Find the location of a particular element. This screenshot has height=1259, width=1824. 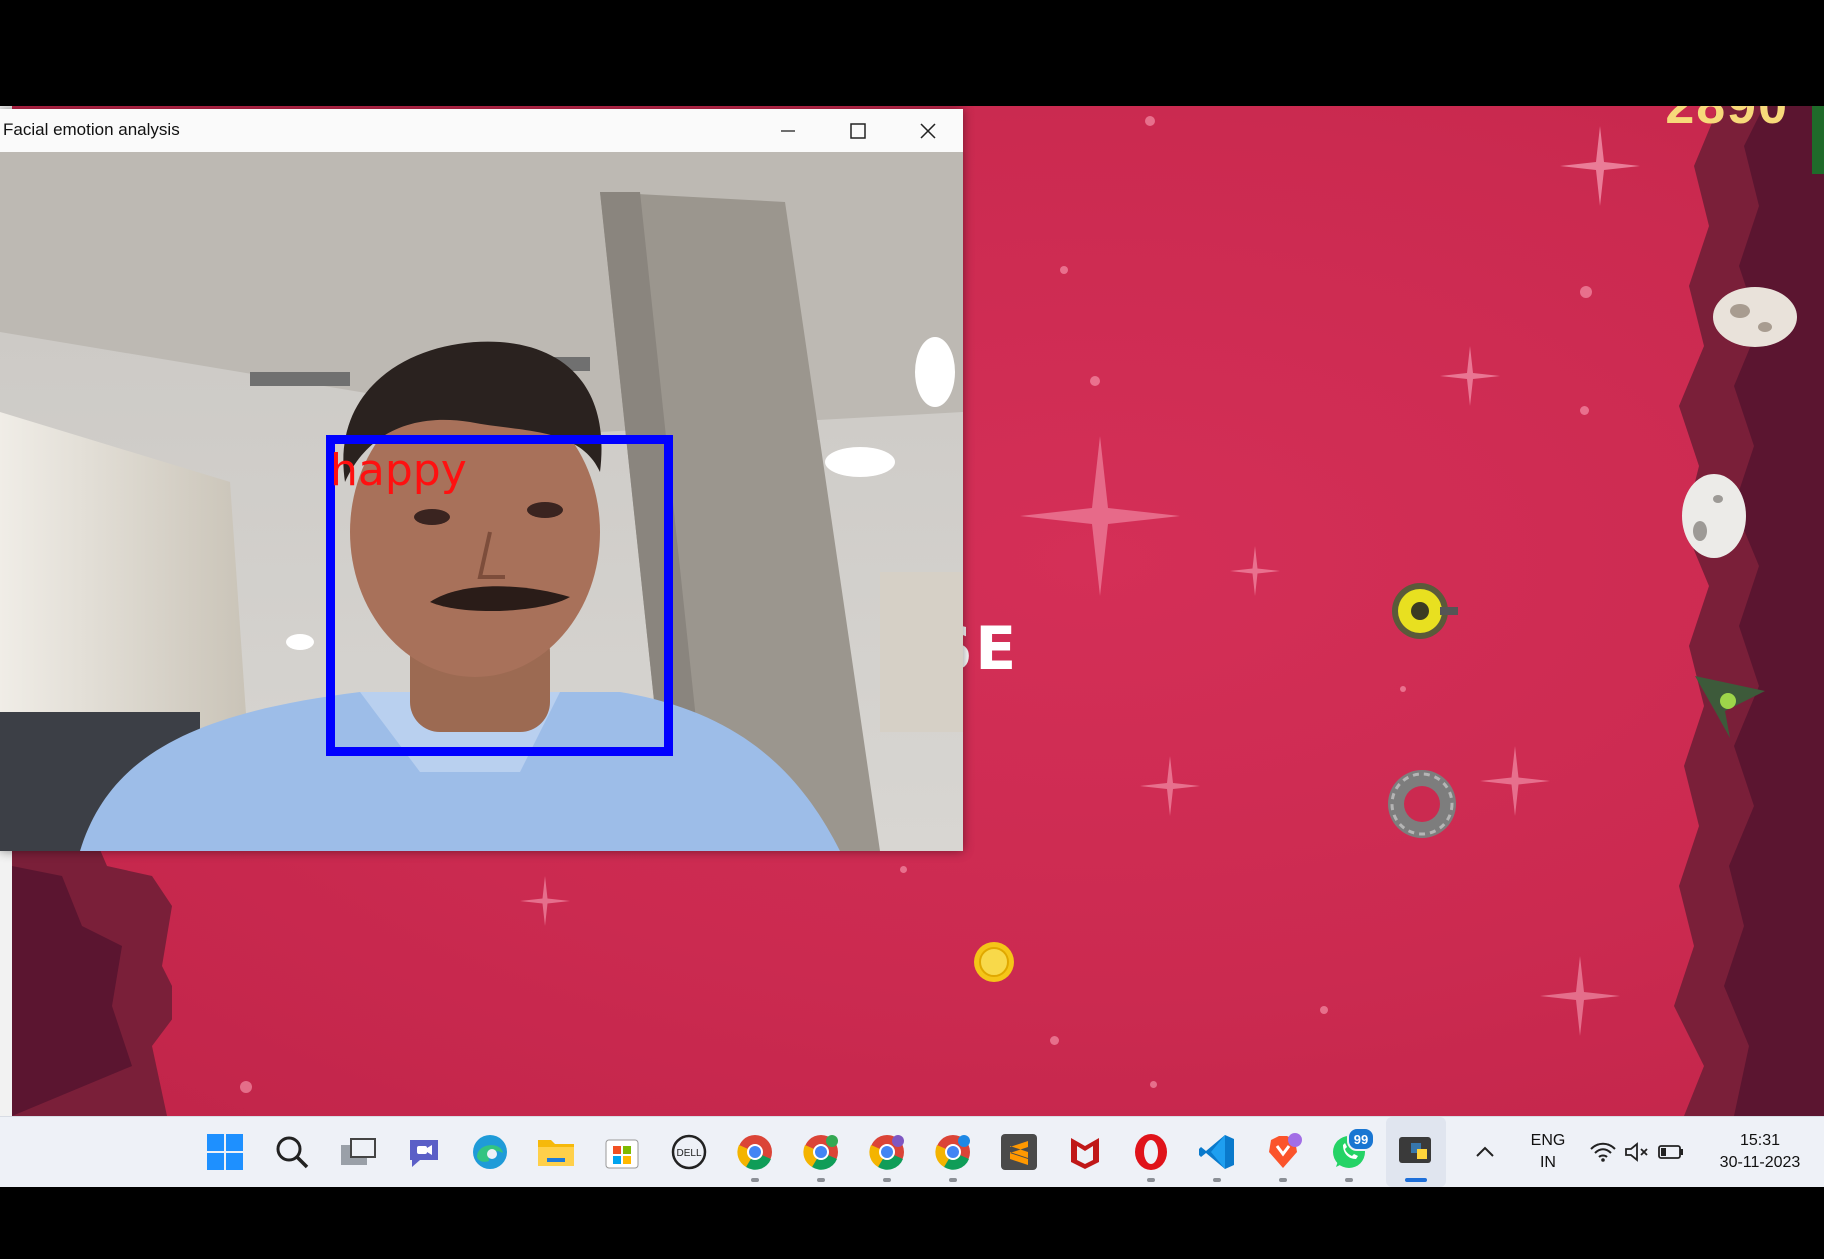

quick-settings-button is located at coordinates (1637, 1152).